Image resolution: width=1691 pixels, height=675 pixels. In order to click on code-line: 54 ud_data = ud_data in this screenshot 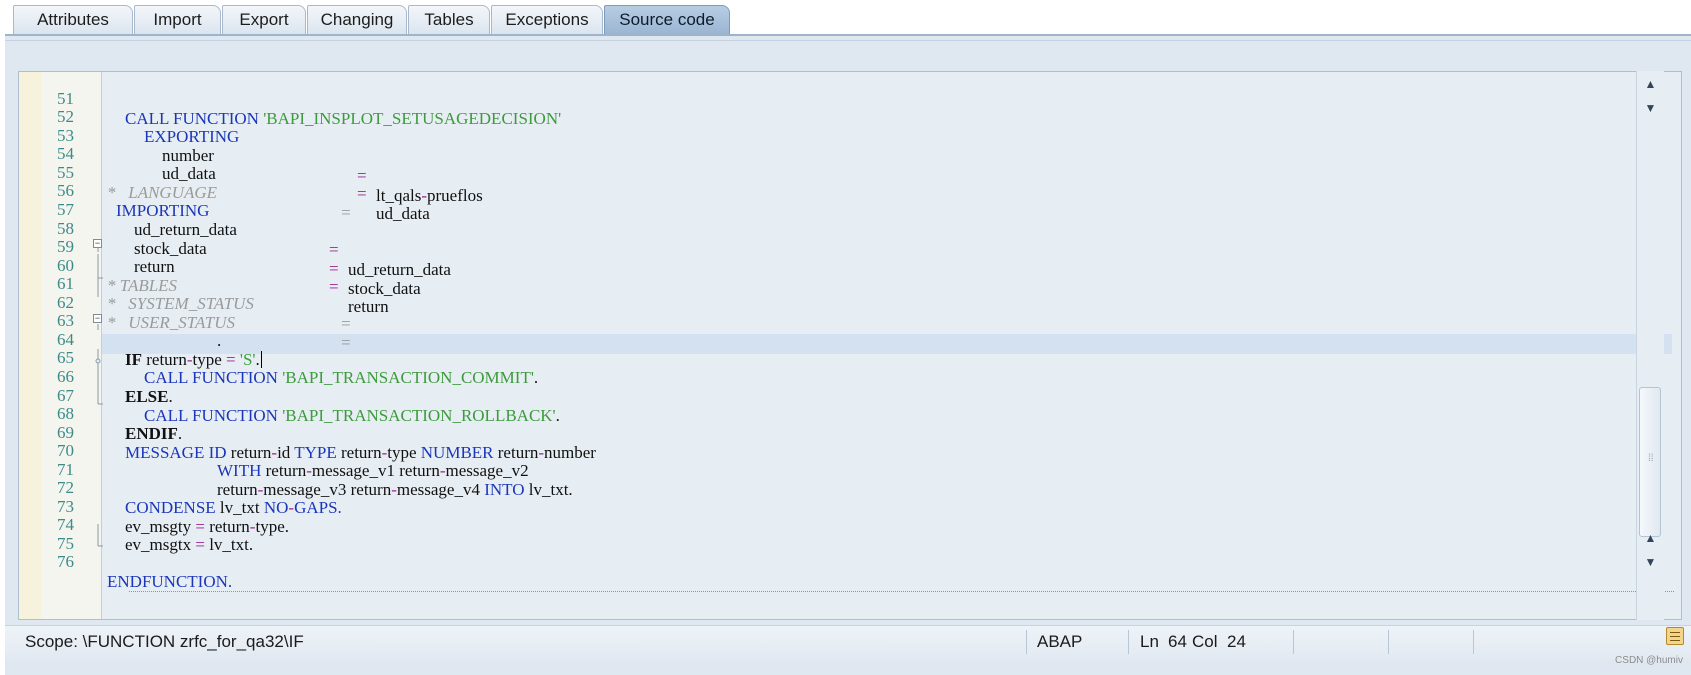, I will do `click(829, 173)`.